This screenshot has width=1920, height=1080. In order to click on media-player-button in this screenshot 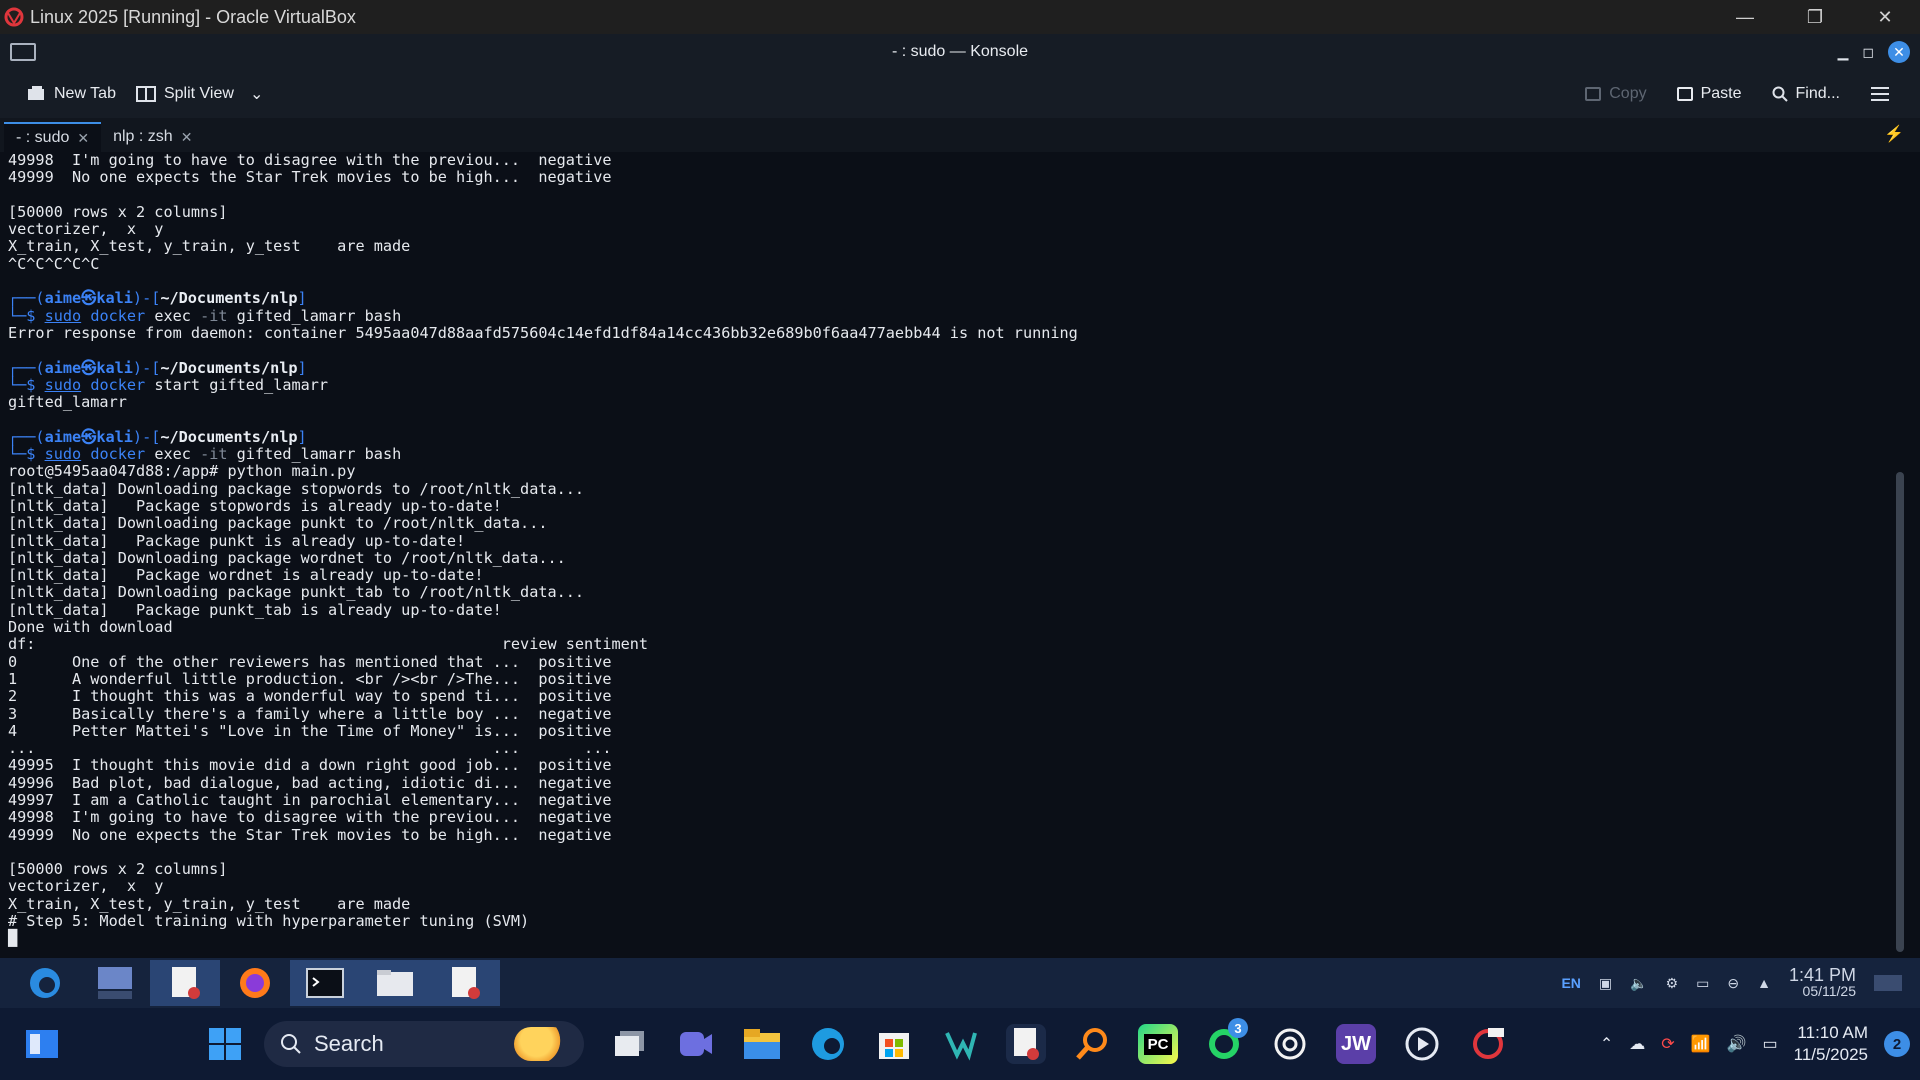, I will do `click(1422, 1044)`.